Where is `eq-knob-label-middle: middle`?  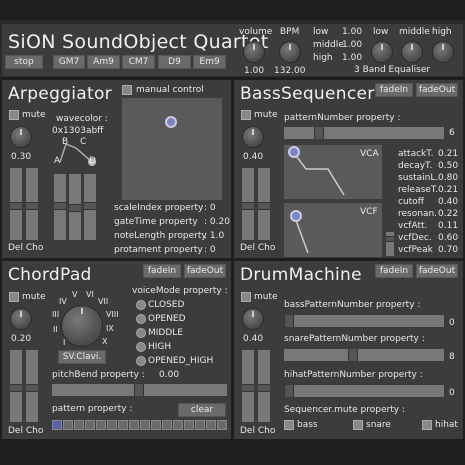
eq-knob-label-middle: middle is located at coordinates (414, 32).